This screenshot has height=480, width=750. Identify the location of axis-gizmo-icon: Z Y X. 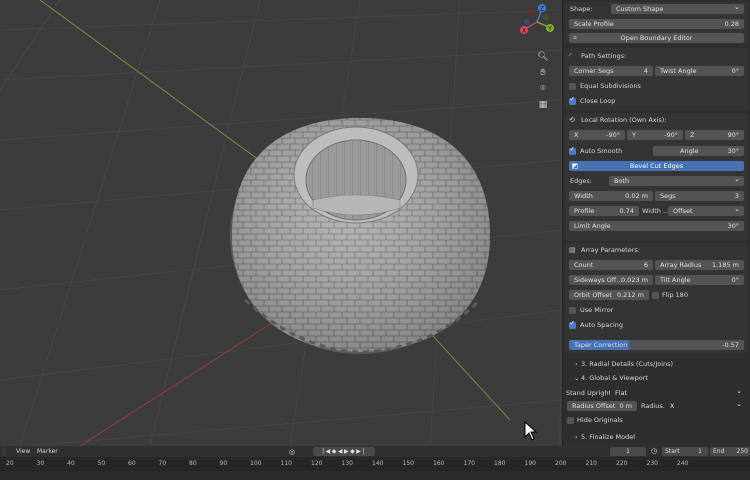
(537, 22).